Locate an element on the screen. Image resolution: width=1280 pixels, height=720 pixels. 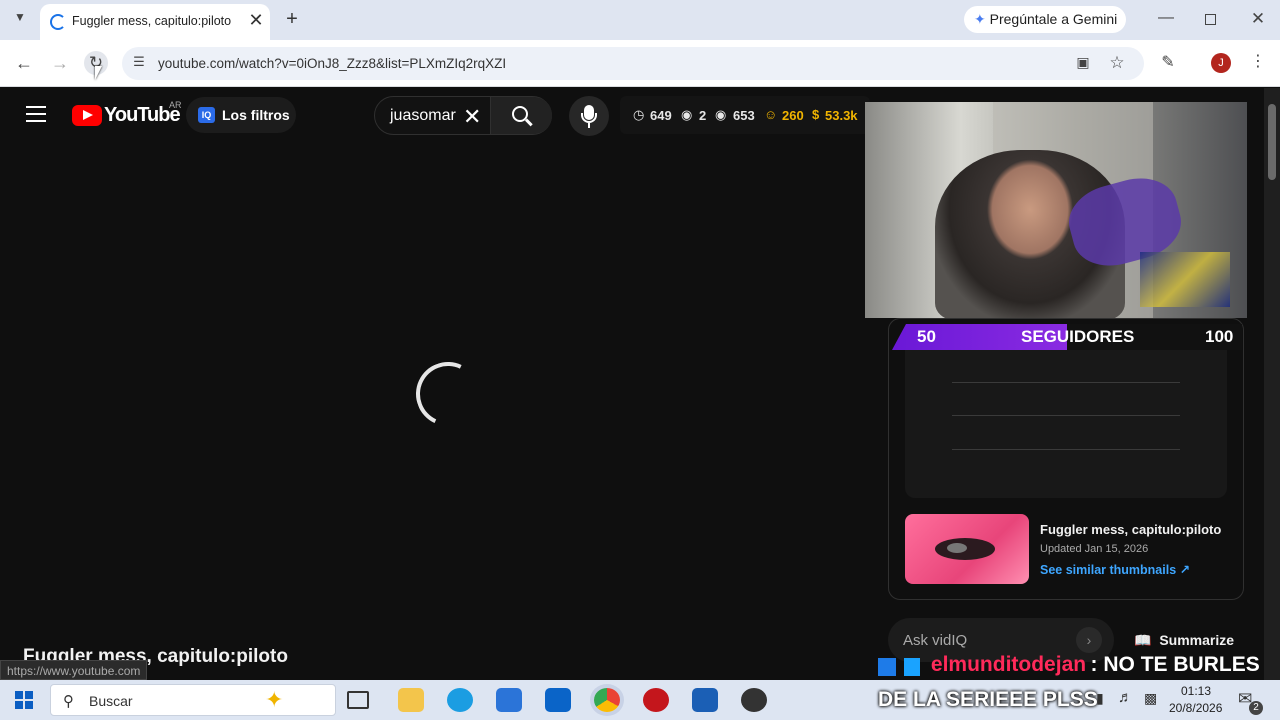
follower-goal: 100 is located at coordinates (1219, 336).